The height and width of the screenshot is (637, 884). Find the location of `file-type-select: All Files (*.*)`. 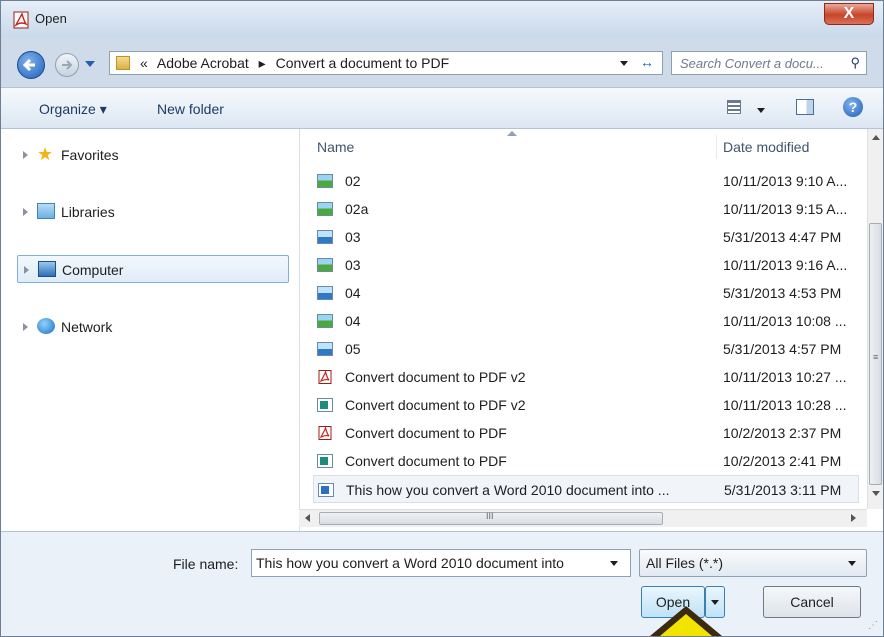

file-type-select: All Files (*.*) is located at coordinates (753, 563).